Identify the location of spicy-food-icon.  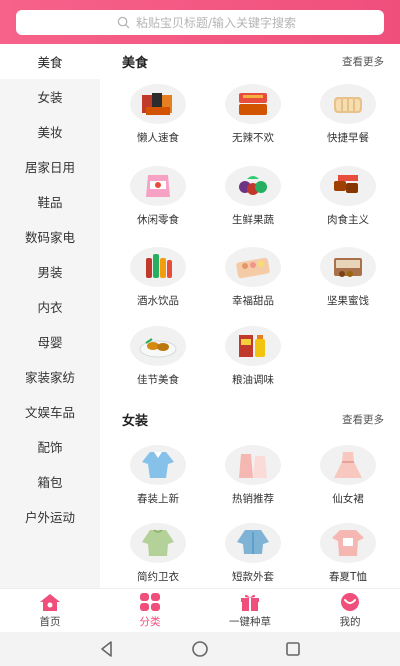
(253, 104).